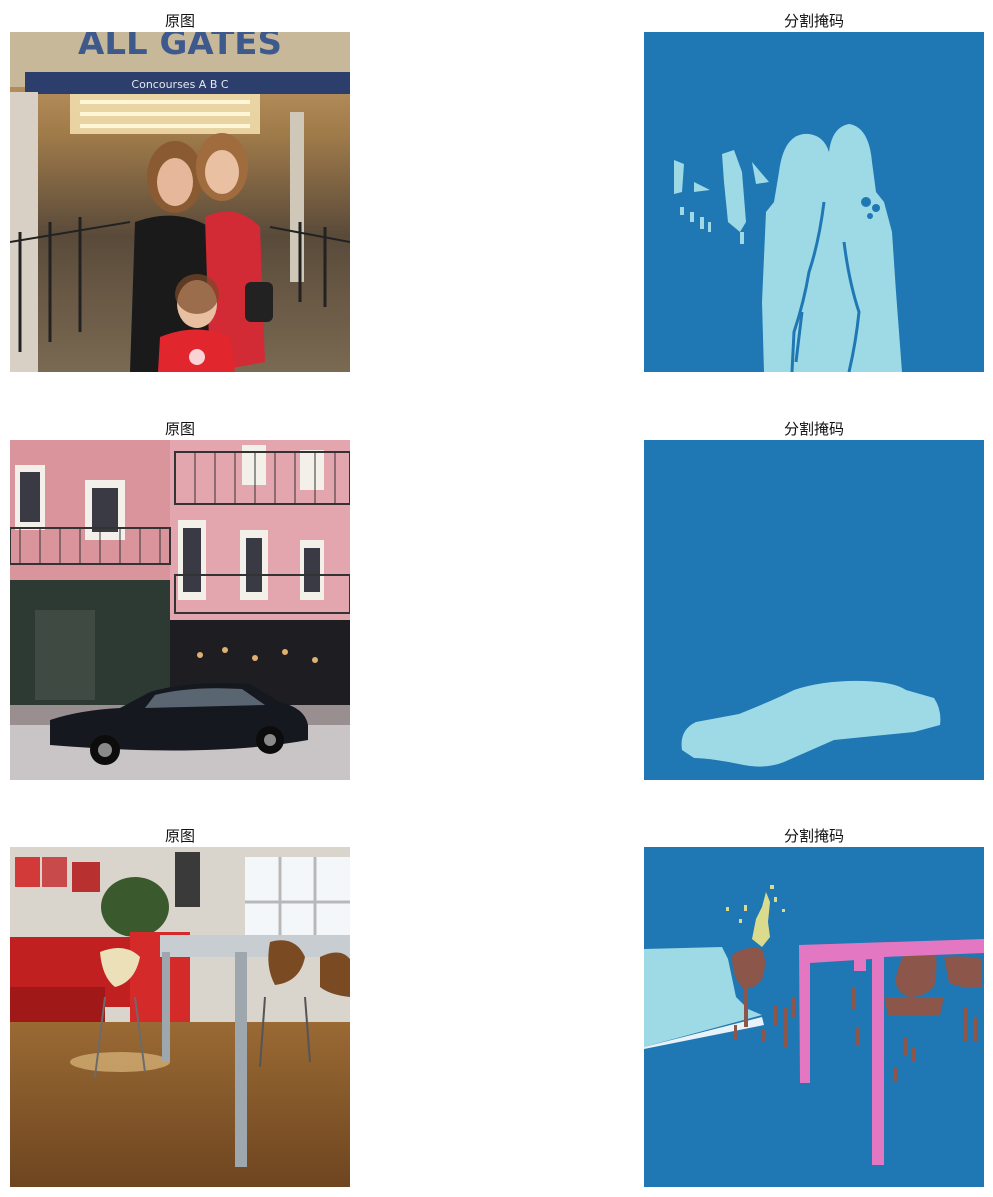 The height and width of the screenshot is (1197, 993). What do you see at coordinates (814, 202) in the screenshot?
I see `segmentation-mask-people` at bounding box center [814, 202].